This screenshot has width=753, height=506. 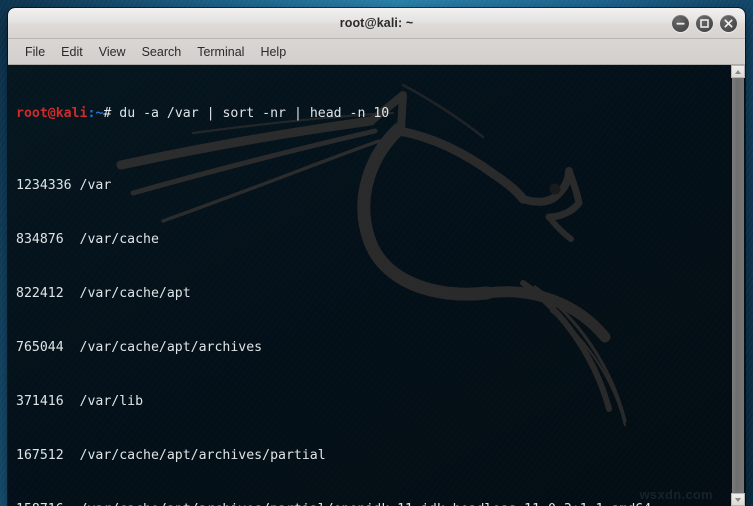 I want to click on terminal-scrollbar, so click(x=738, y=285).